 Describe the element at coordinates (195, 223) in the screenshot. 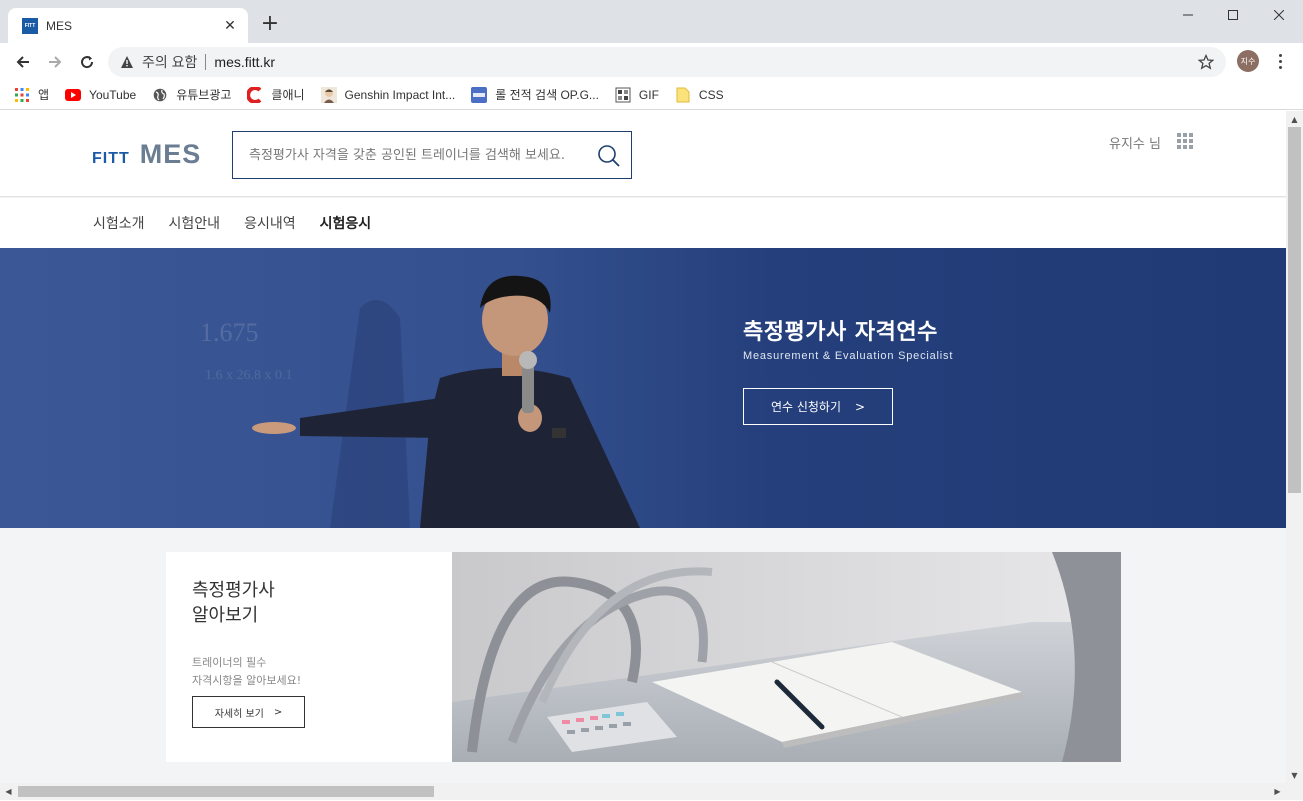

I see `nav-exam-guide: 시험안내` at that location.